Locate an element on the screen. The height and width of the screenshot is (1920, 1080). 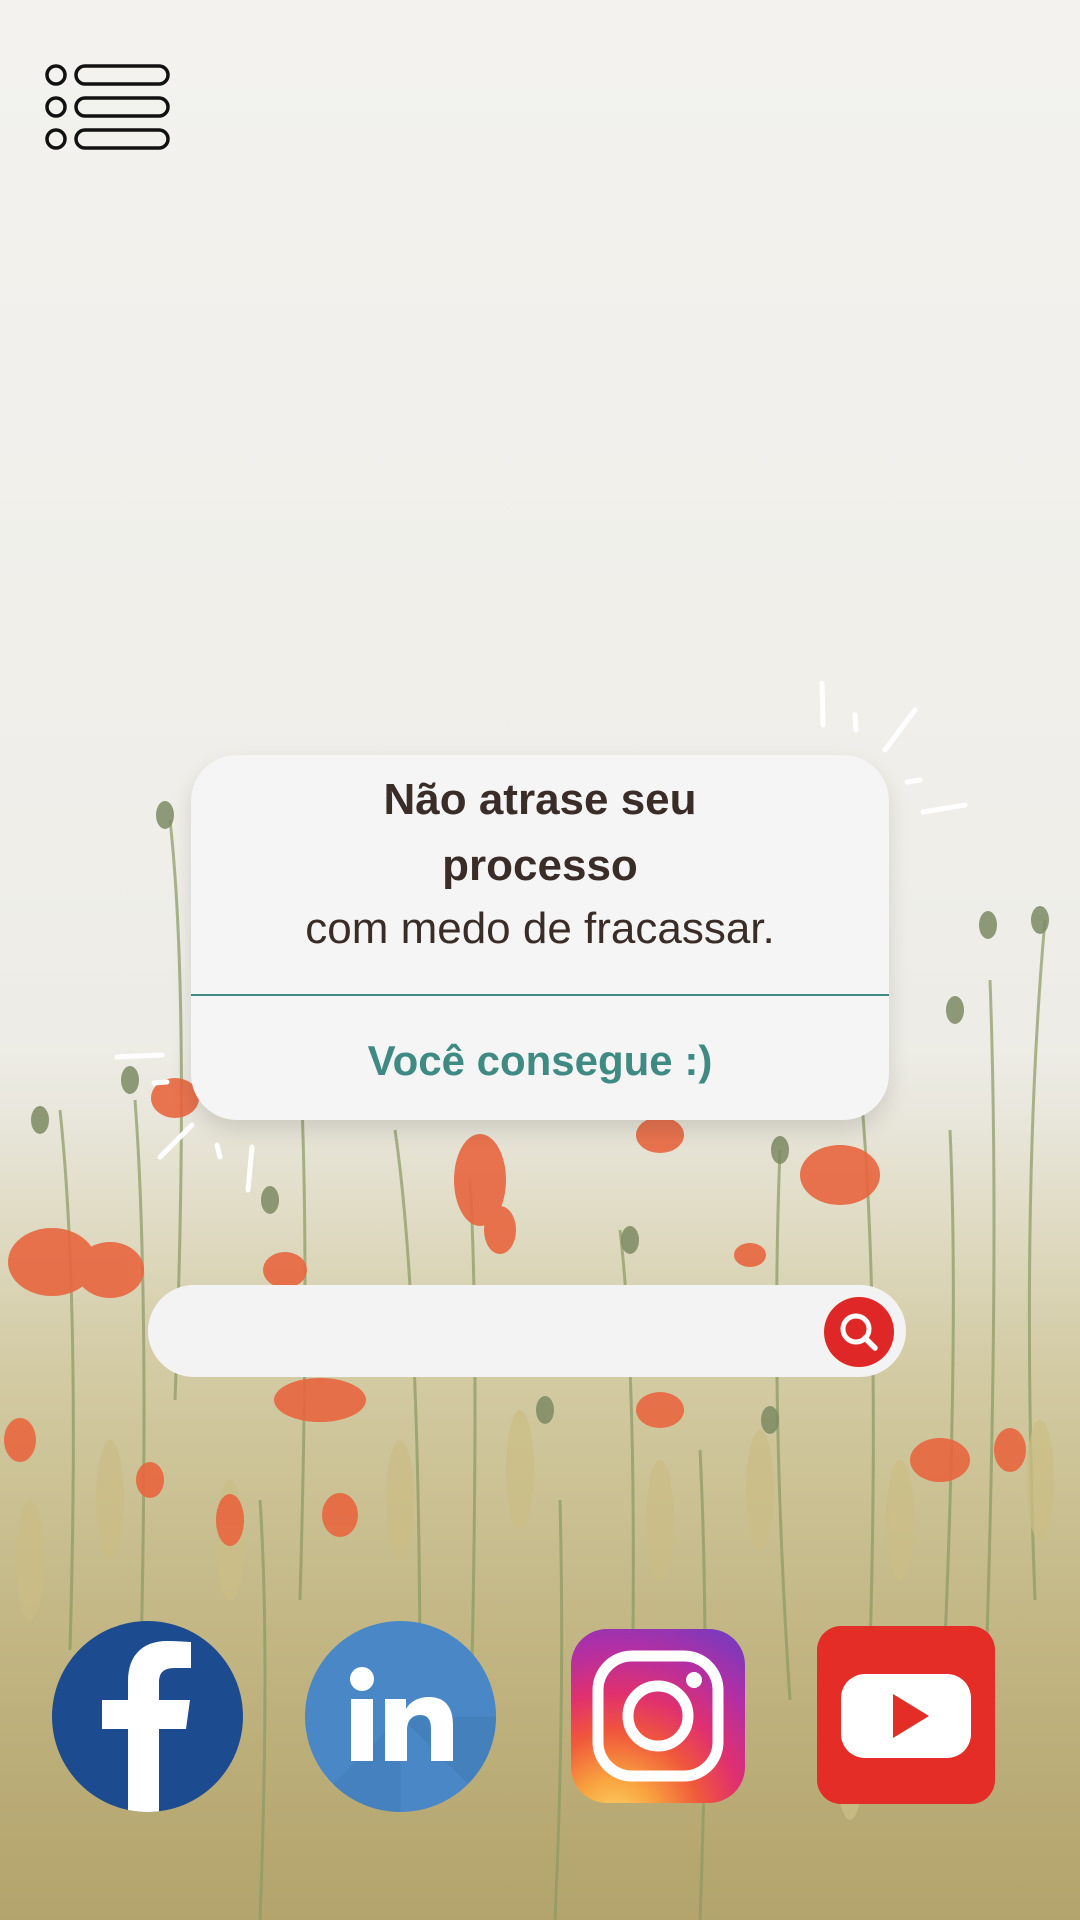
card-title-line-2: processo is located at coordinates (540, 865).